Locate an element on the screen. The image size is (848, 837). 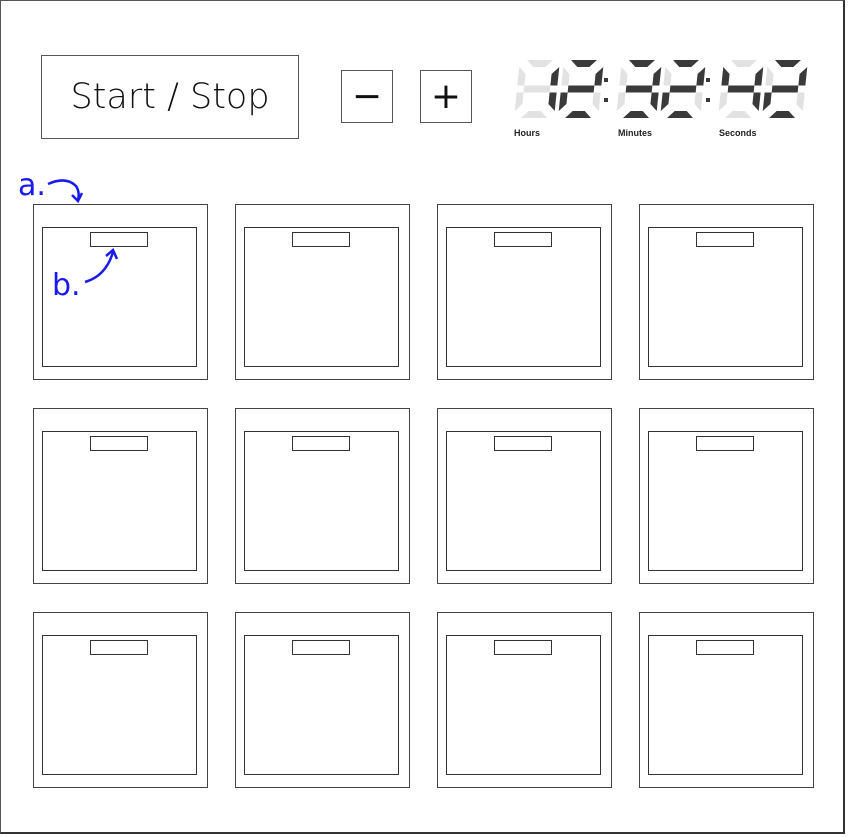
seconds-ones-digit-segment-e is located at coordinates (767, 101).